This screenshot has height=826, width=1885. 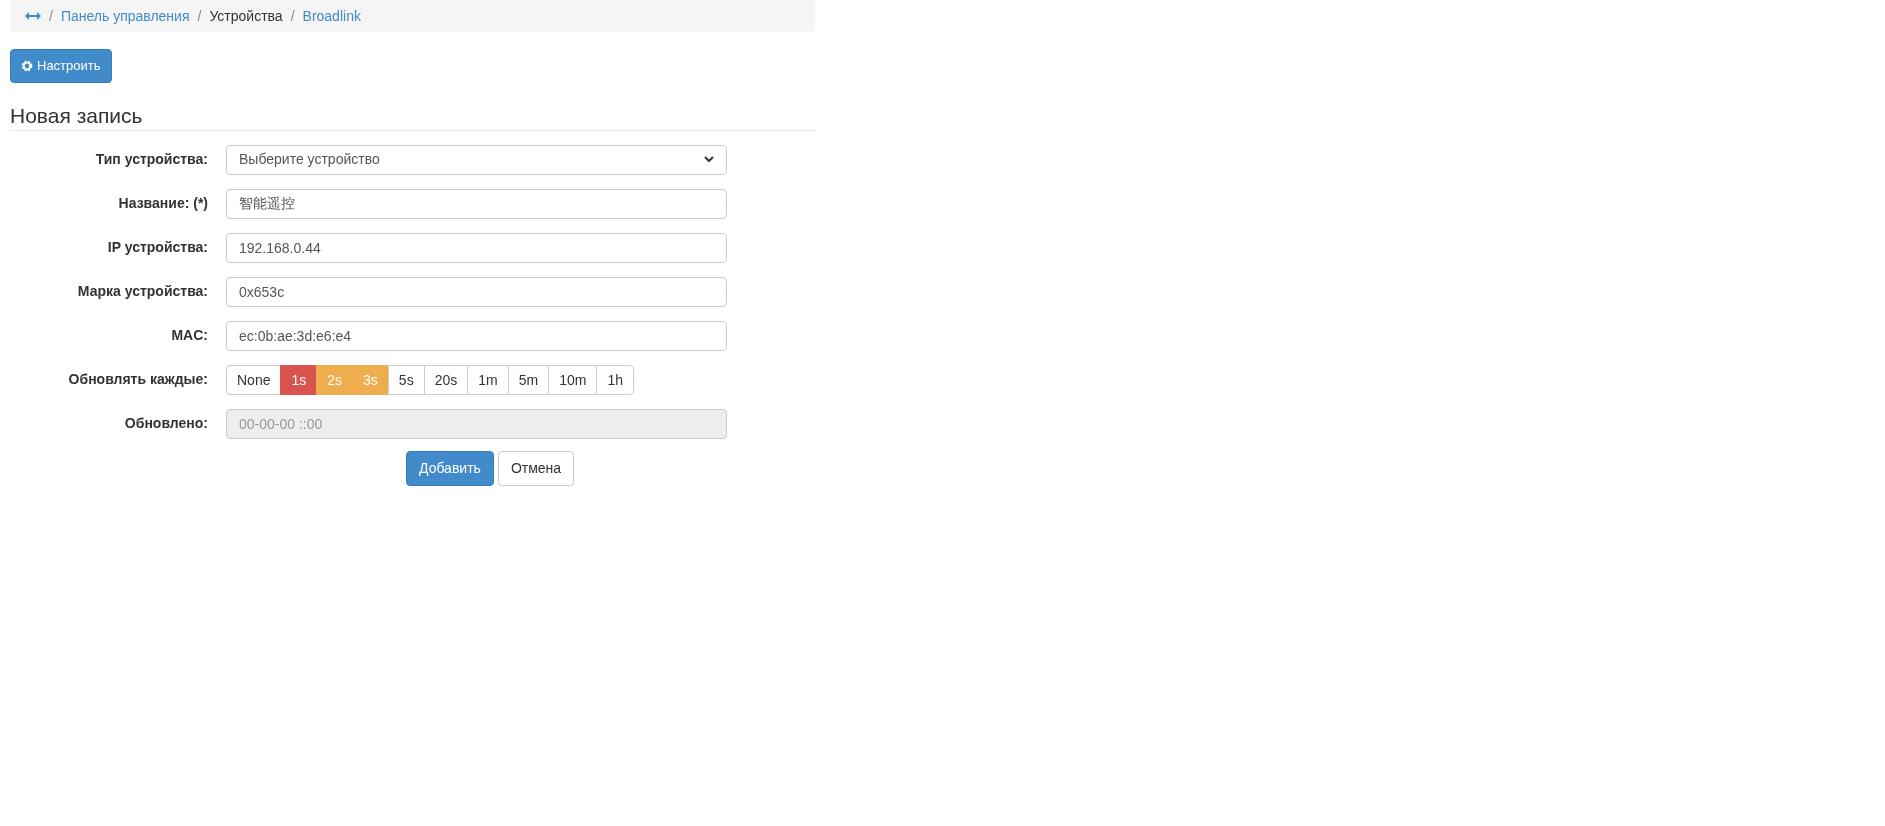 What do you see at coordinates (476, 159) in the screenshot?
I see `device-type-select: Выберите устройство` at bounding box center [476, 159].